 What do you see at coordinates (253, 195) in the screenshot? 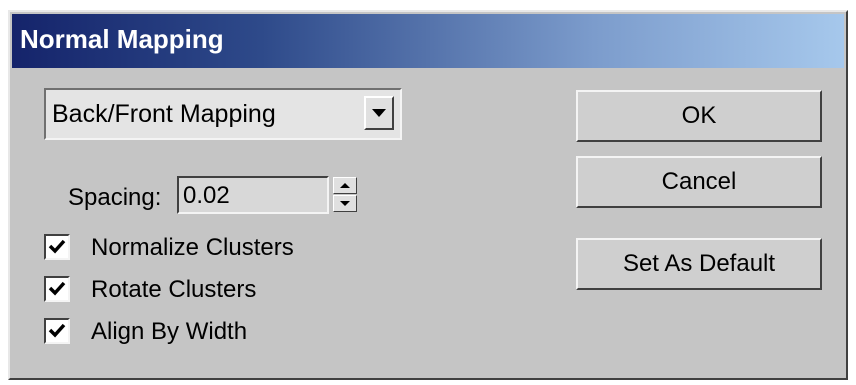
I see `spacing-input: 0.02` at bounding box center [253, 195].